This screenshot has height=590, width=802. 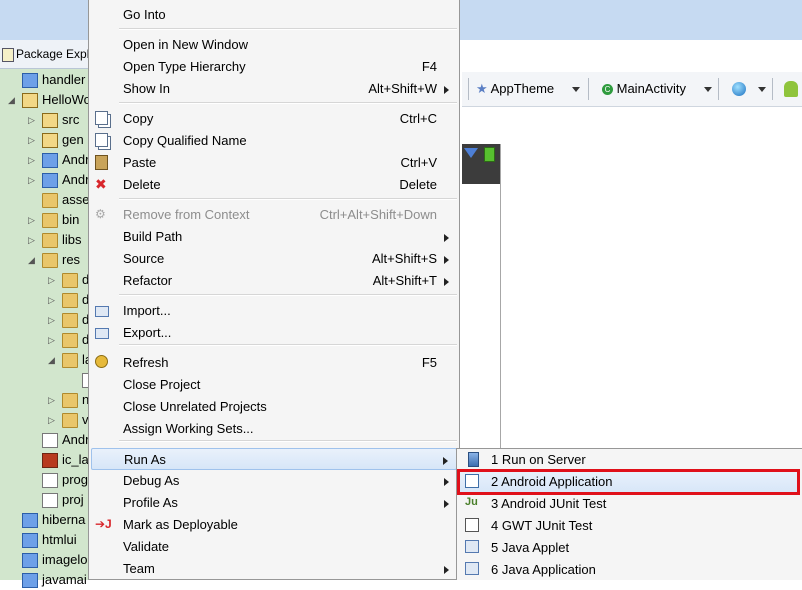 What do you see at coordinates (45, 240) in the screenshot?
I see `tree-item: ▷ libs` at bounding box center [45, 240].